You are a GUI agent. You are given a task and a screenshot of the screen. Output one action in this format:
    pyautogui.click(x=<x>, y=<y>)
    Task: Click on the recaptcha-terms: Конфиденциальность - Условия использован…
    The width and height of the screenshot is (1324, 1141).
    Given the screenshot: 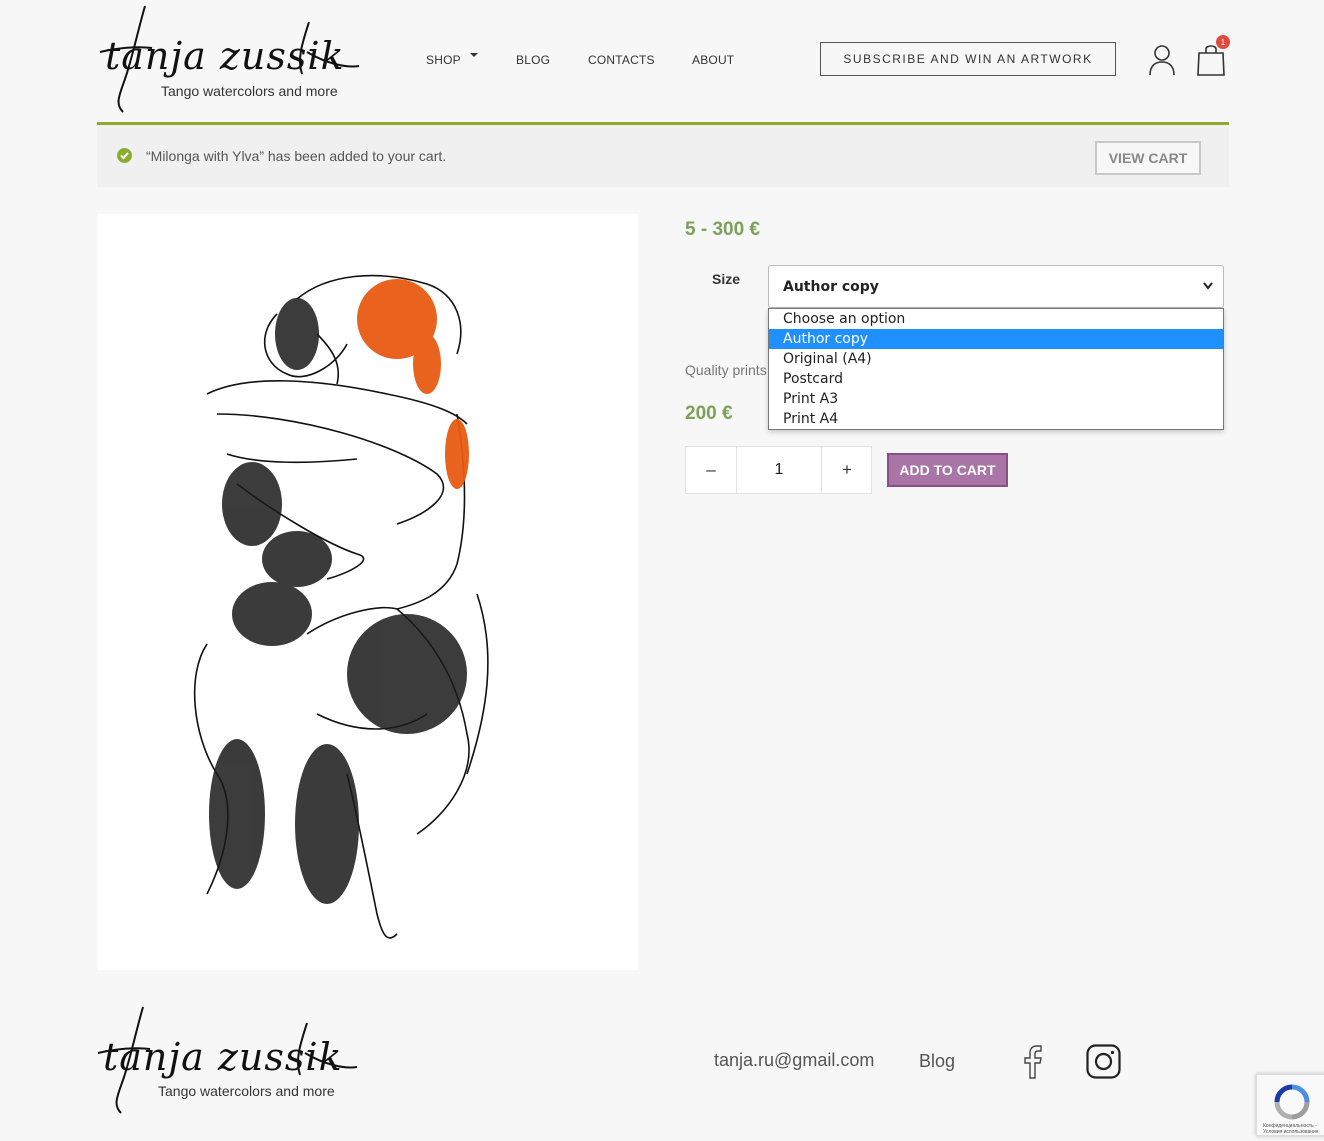 What is the action you would take?
    pyautogui.click(x=1293, y=1129)
    